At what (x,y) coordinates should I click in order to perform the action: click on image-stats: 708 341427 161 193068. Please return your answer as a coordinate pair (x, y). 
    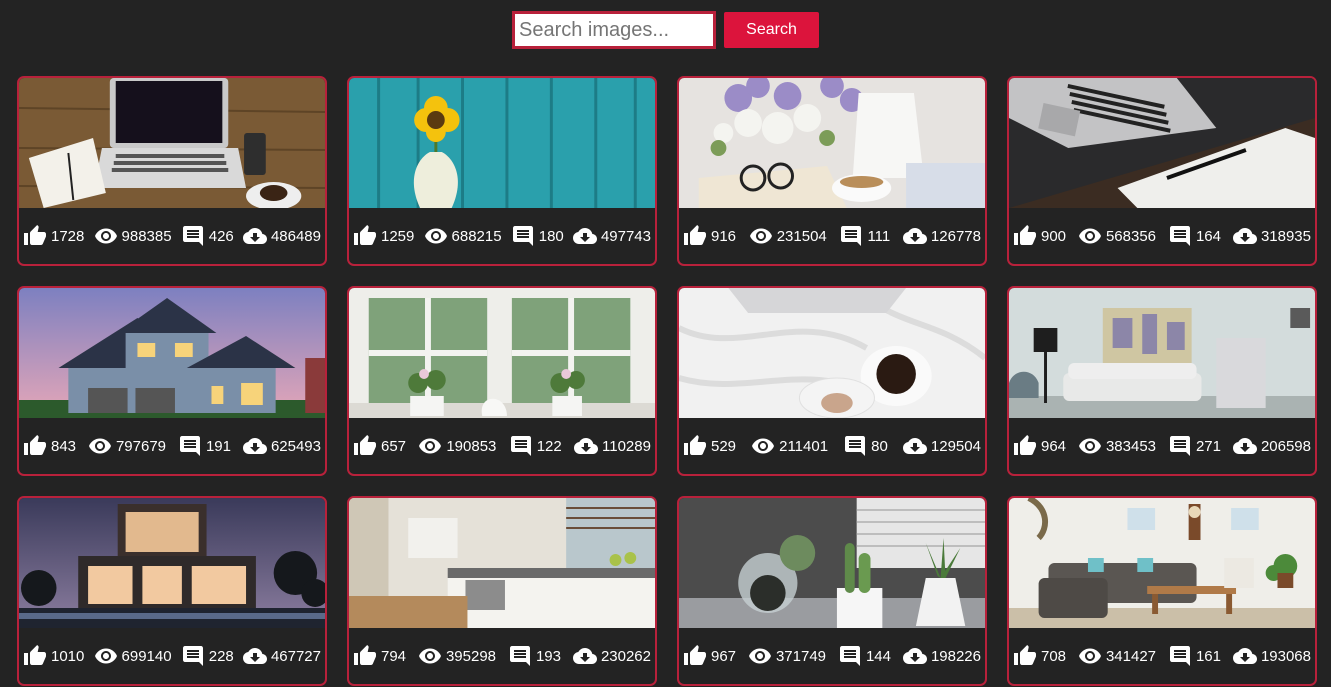
    Looking at the image, I should click on (1162, 656).